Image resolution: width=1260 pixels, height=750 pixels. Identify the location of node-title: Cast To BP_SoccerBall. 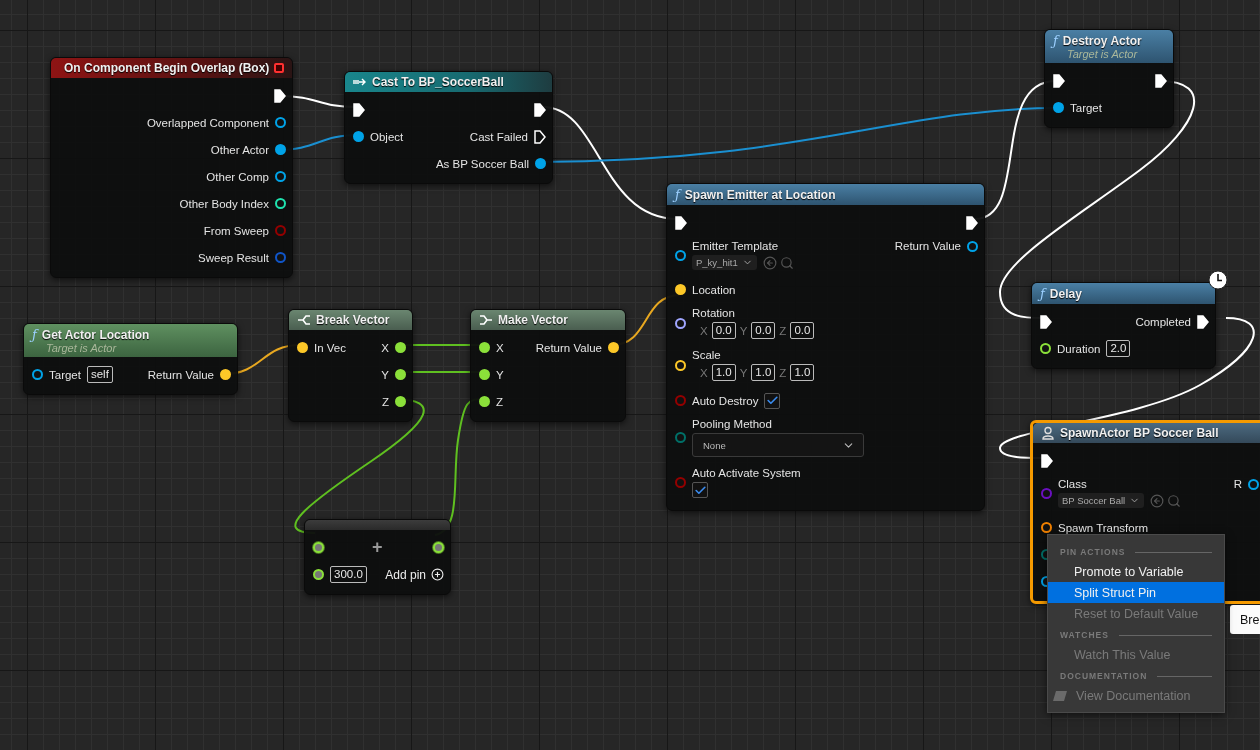
(438, 82).